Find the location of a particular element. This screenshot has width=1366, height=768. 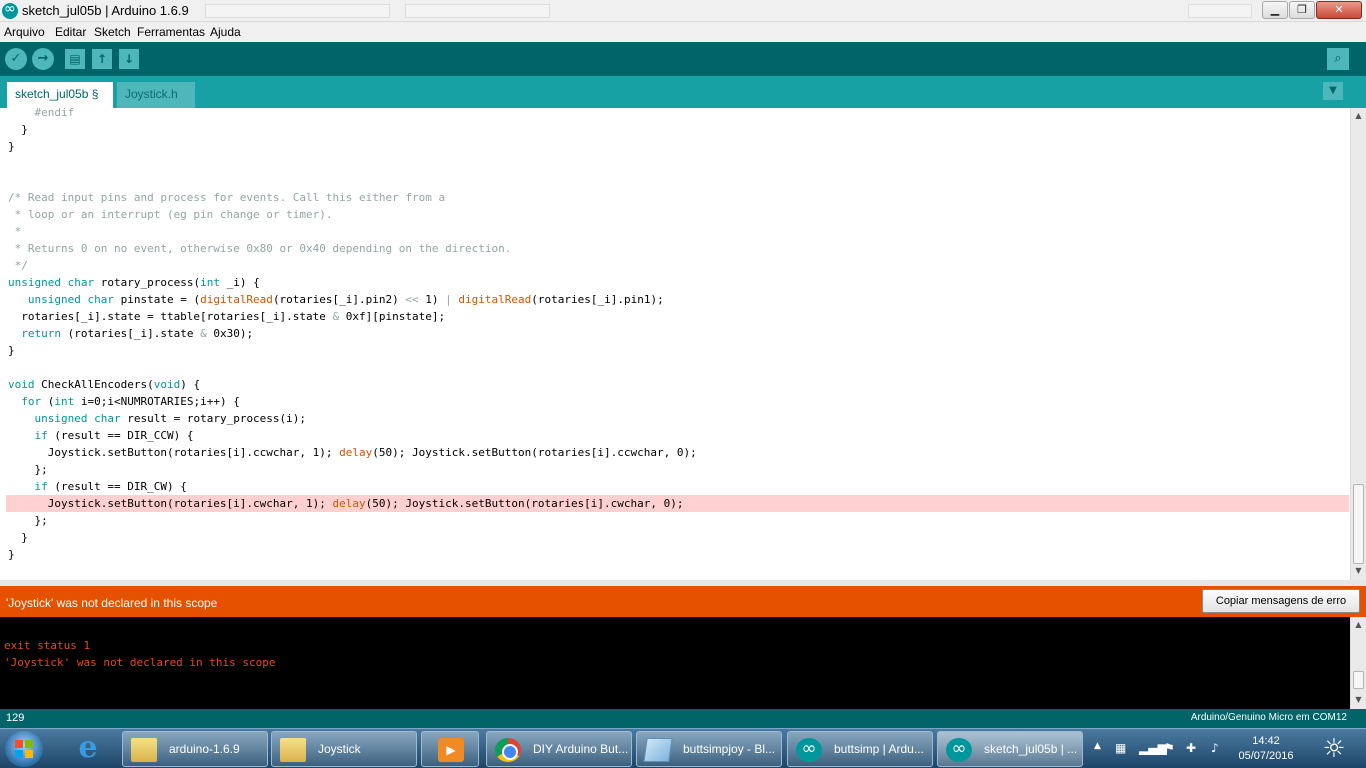

code-line: for (int i=0;i<NUMROTARIES;i++) { is located at coordinates (130, 401).